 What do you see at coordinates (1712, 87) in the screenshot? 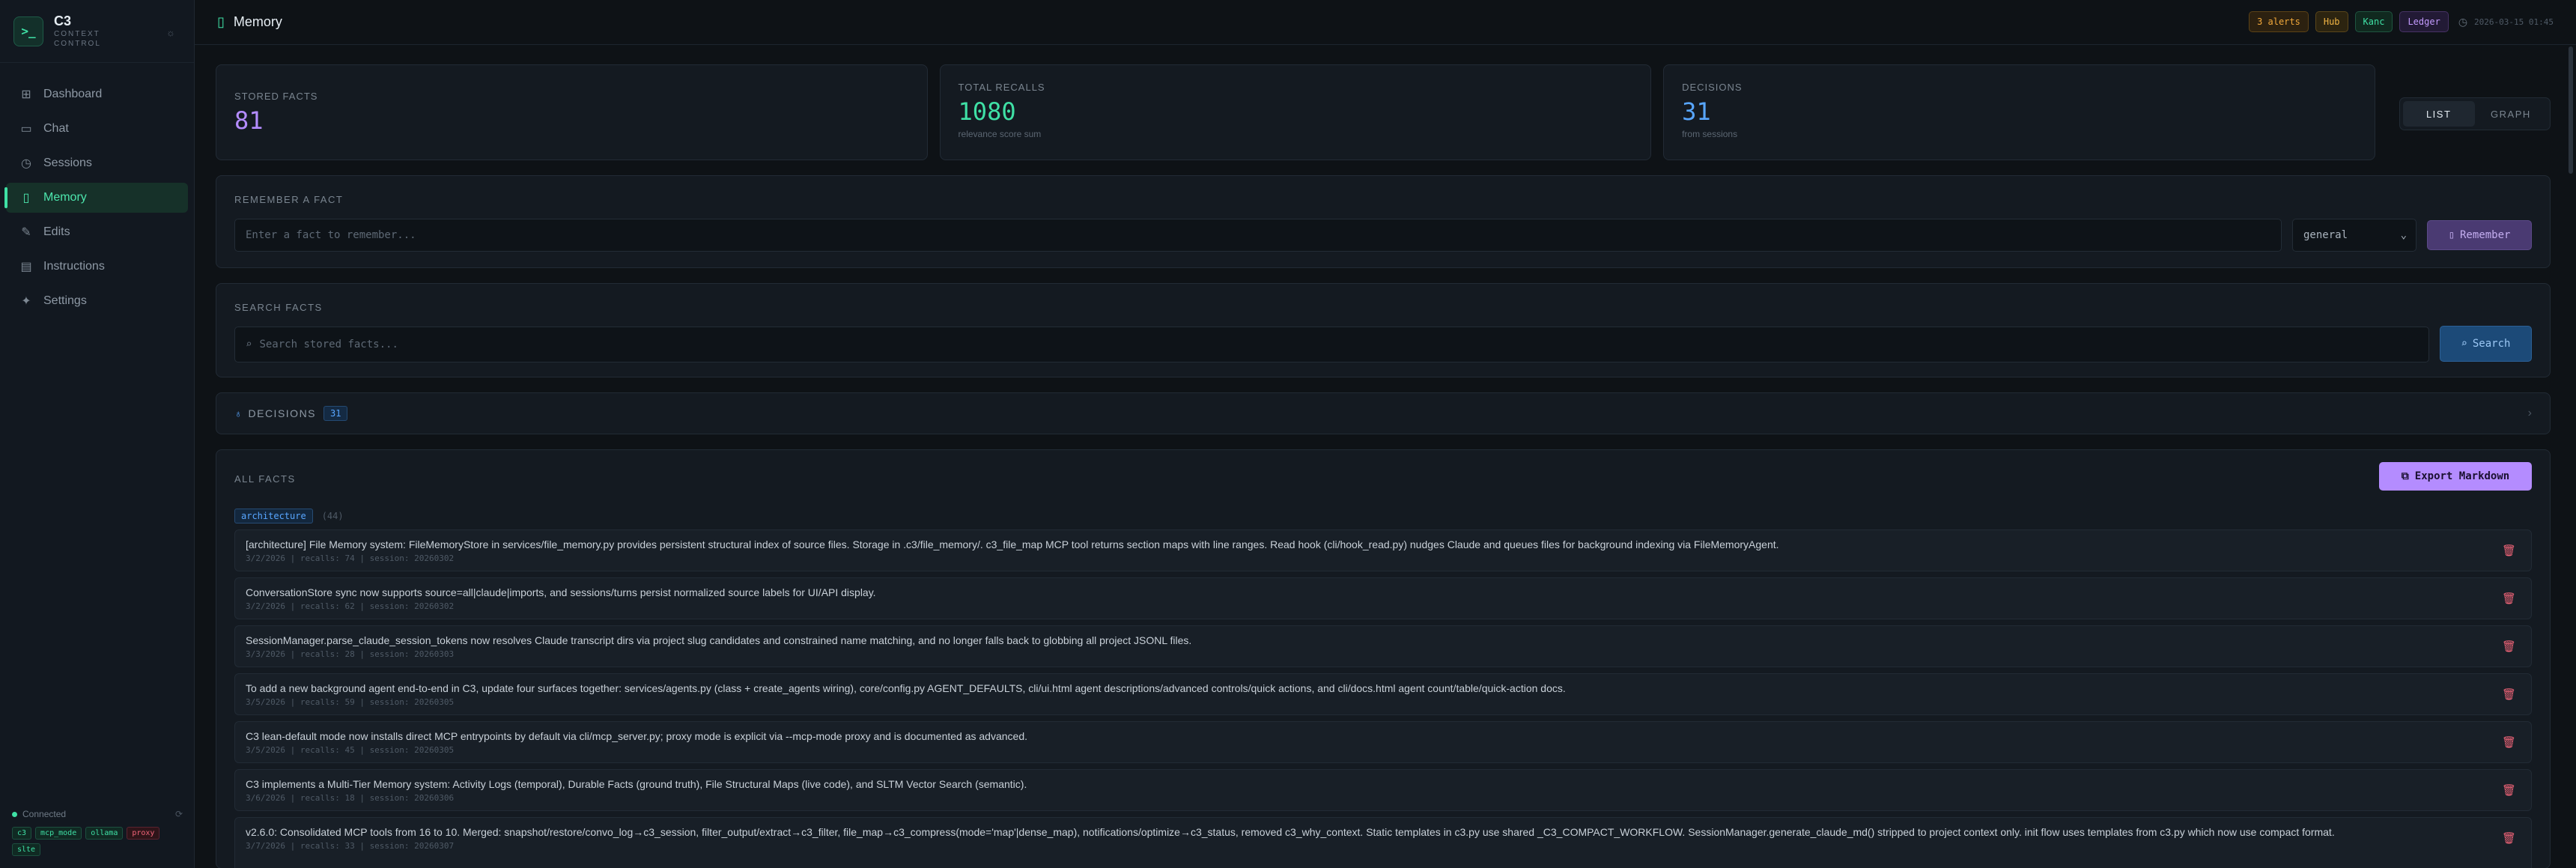
I see `stat-label: DECISIONS` at bounding box center [1712, 87].